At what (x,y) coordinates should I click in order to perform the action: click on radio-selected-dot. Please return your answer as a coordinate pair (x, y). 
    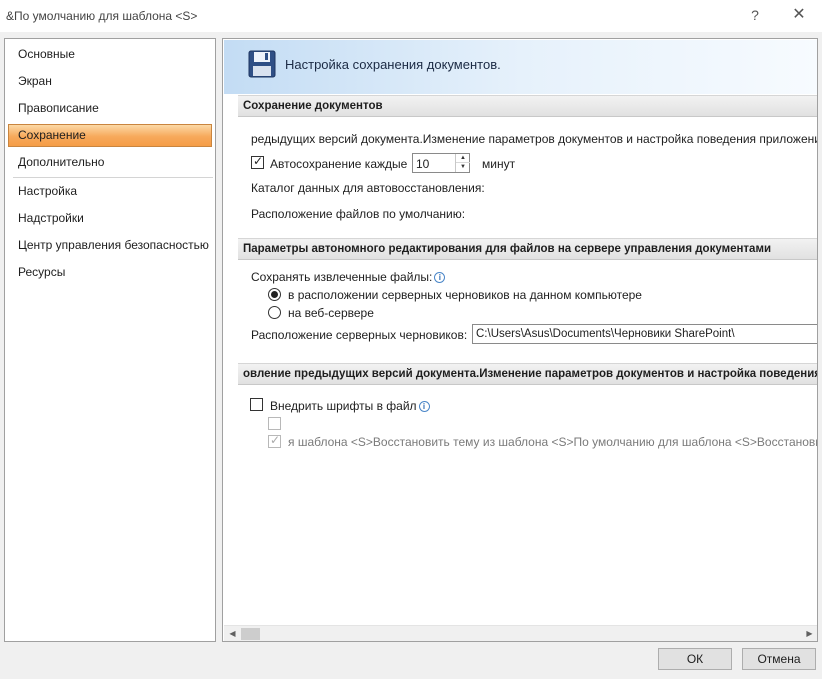
    Looking at the image, I should click on (274, 294).